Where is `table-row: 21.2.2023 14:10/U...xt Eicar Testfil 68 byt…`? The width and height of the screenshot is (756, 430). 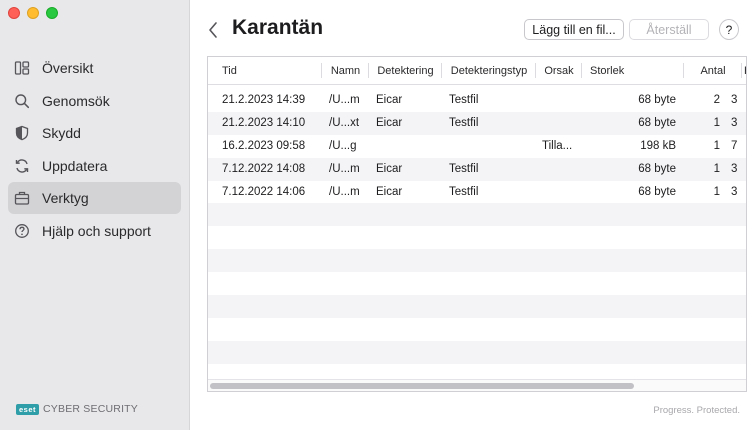 table-row: 21.2.2023 14:10/U...xt Eicar Testfil 68 byt… is located at coordinates (477, 123).